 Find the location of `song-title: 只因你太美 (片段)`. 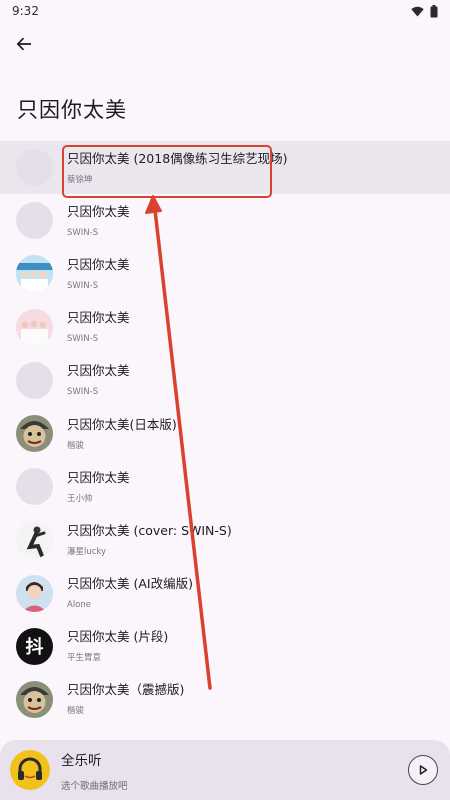

song-title: 只因你太美 (片段) is located at coordinates (118, 637).